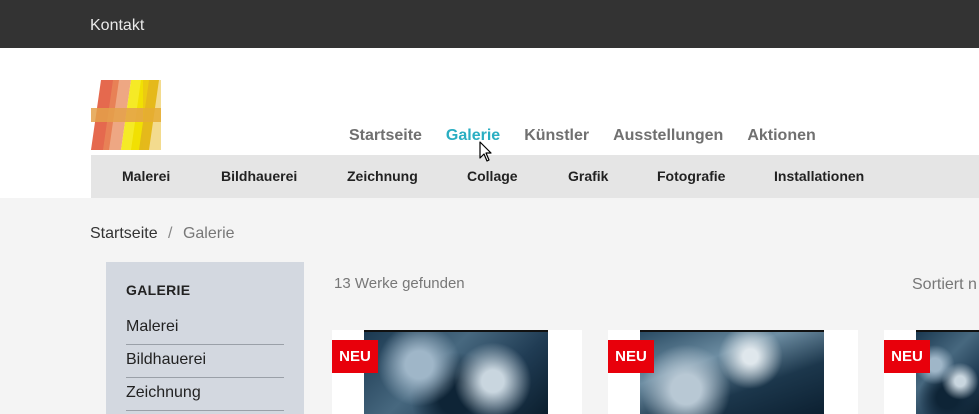  What do you see at coordinates (556, 136) in the screenshot?
I see `nav-kuenstler: Künstler` at bounding box center [556, 136].